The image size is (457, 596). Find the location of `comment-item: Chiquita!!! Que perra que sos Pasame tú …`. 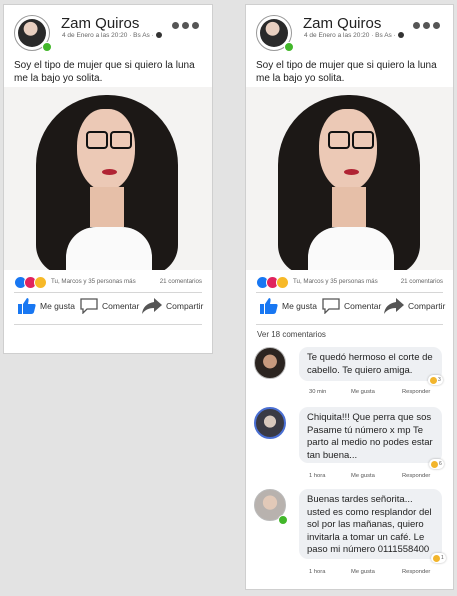

comment-item: Chiquita!!! Que perra que sos Pasame tú … is located at coordinates (352, 445).